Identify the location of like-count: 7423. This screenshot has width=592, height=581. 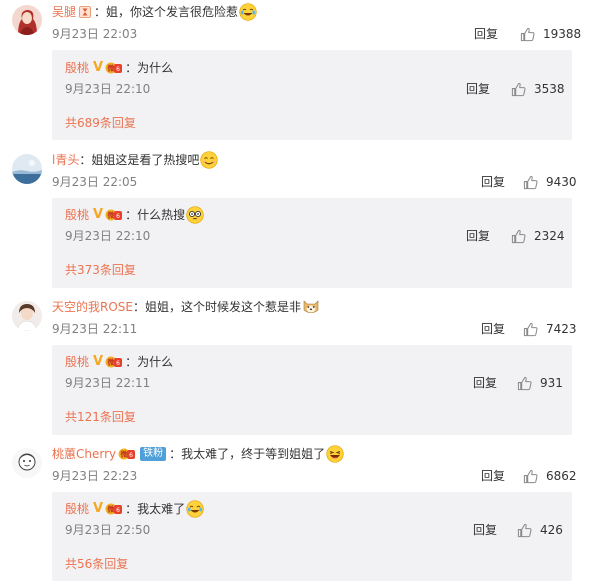
(561, 329).